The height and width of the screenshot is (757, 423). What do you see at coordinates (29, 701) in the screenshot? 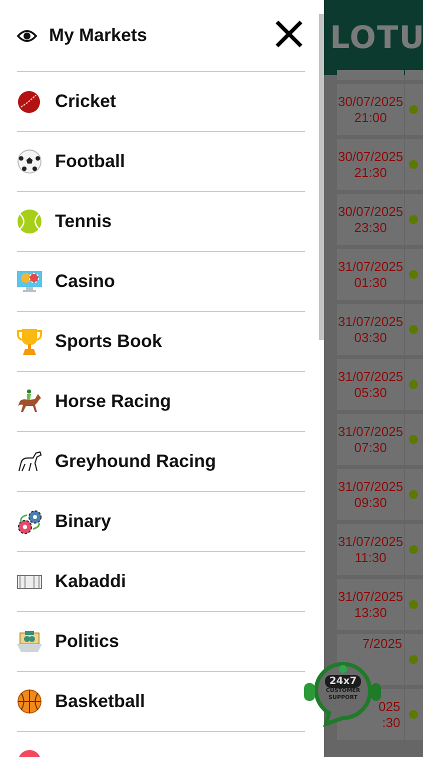
I see `basketball-icon` at bounding box center [29, 701].